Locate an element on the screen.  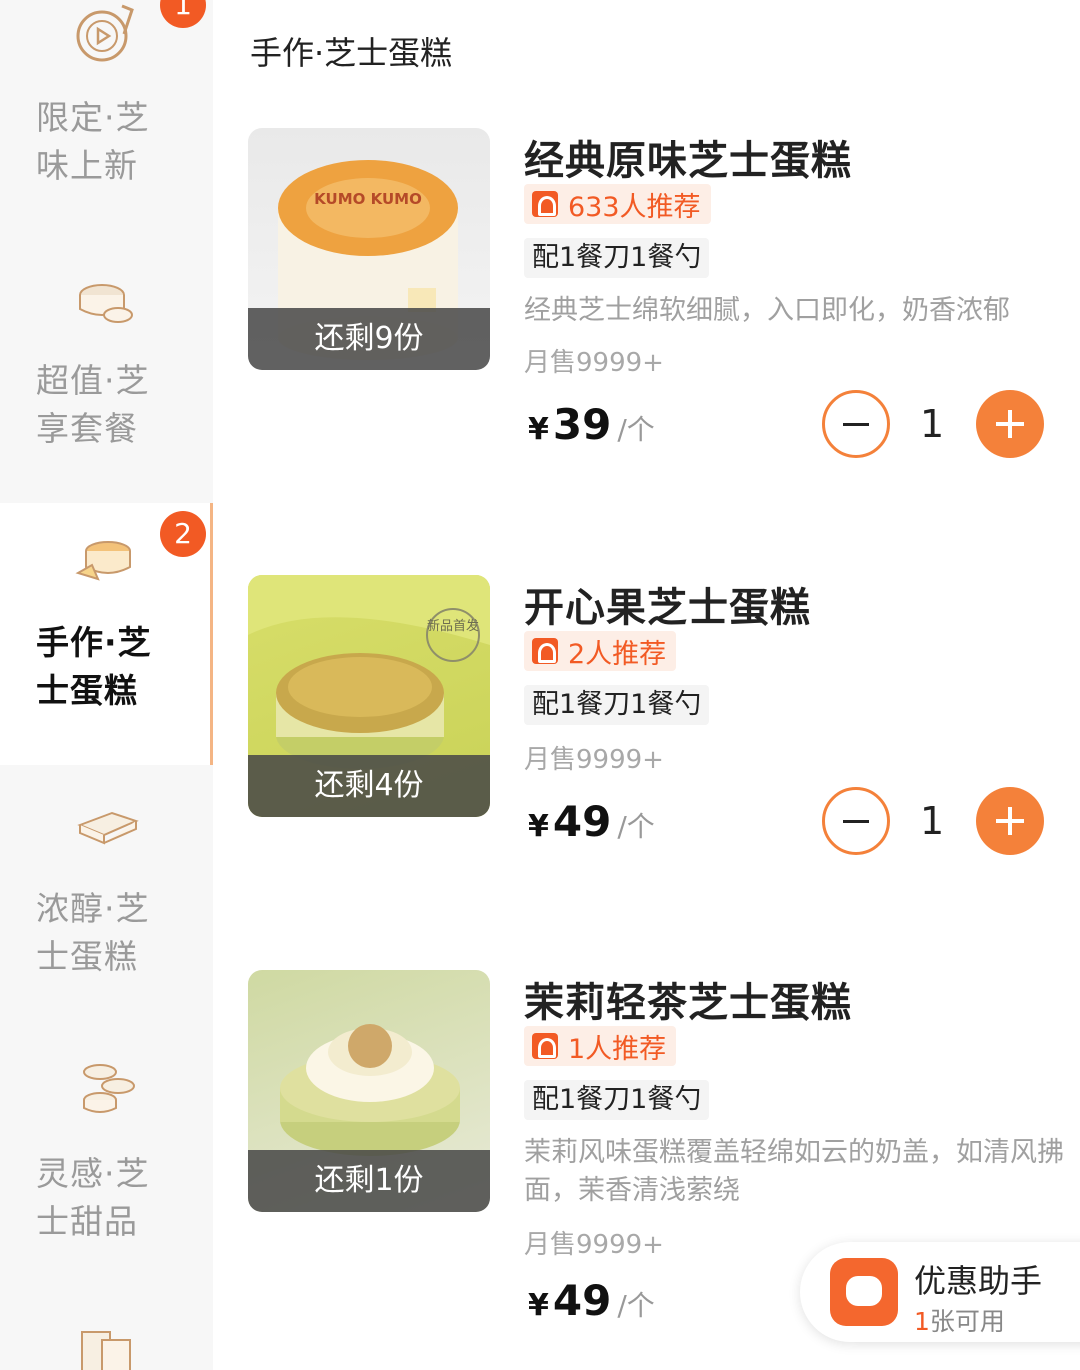
sidebar-item-handmade: 2 手作·芝 士蛋糕 is located at coordinates (106, 634).